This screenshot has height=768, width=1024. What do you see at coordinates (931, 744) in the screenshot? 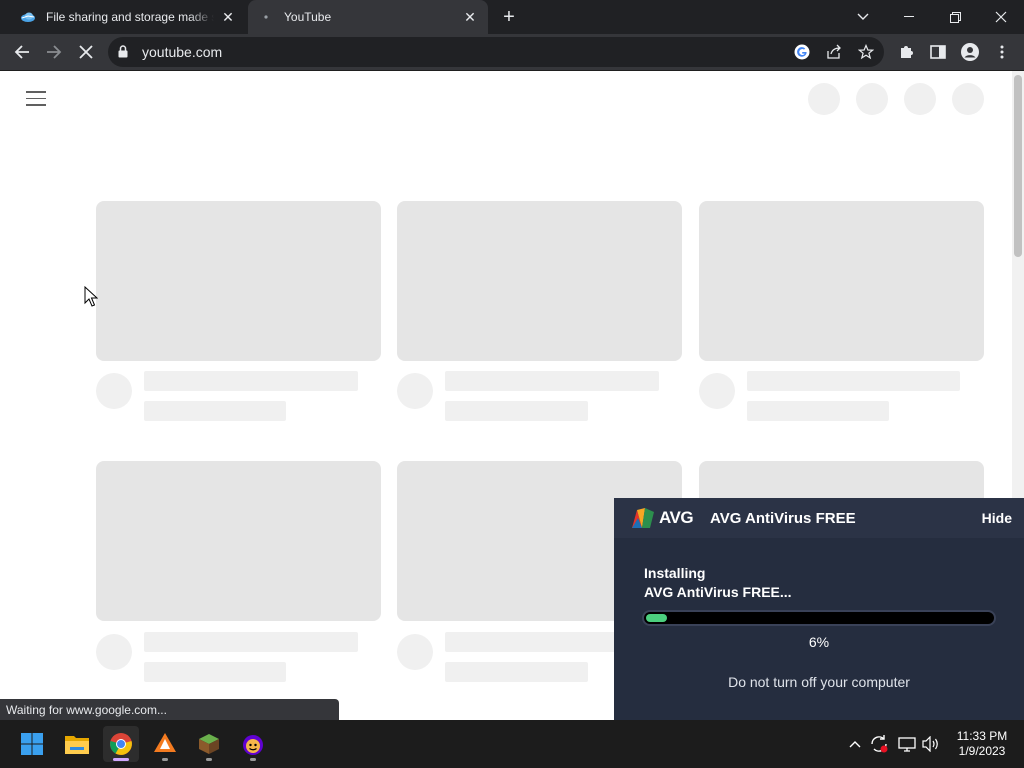
I see `volume-tray` at bounding box center [931, 744].